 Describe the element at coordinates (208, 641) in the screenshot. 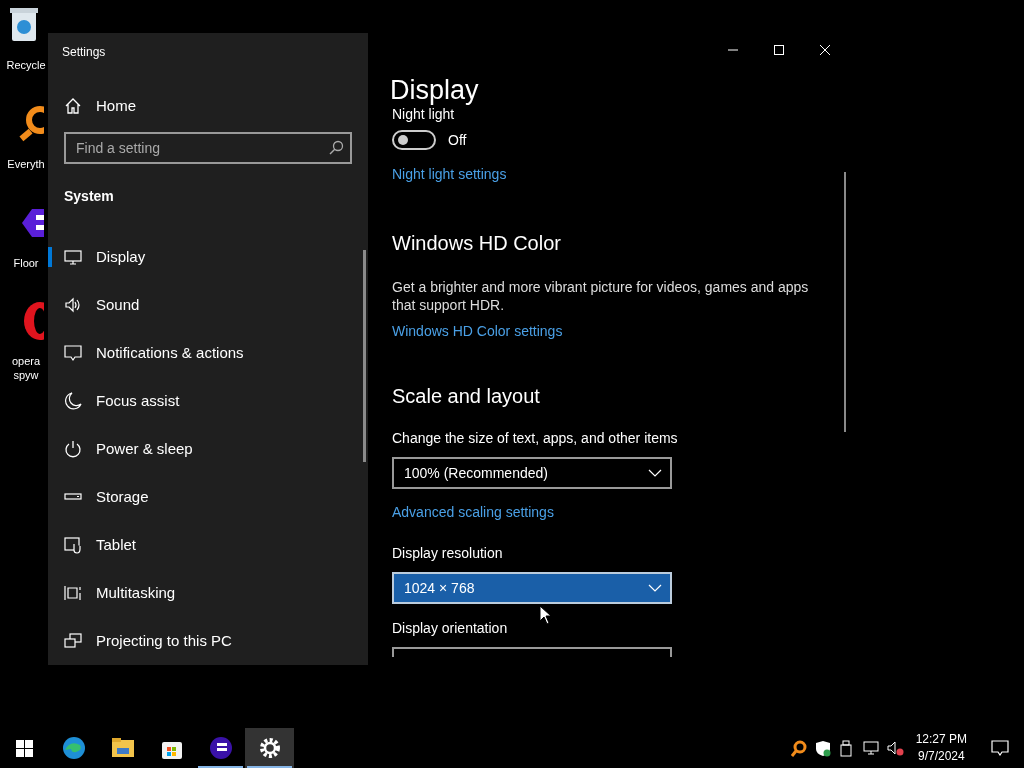

I see `sidebar-item: Projecting to this PC` at that location.